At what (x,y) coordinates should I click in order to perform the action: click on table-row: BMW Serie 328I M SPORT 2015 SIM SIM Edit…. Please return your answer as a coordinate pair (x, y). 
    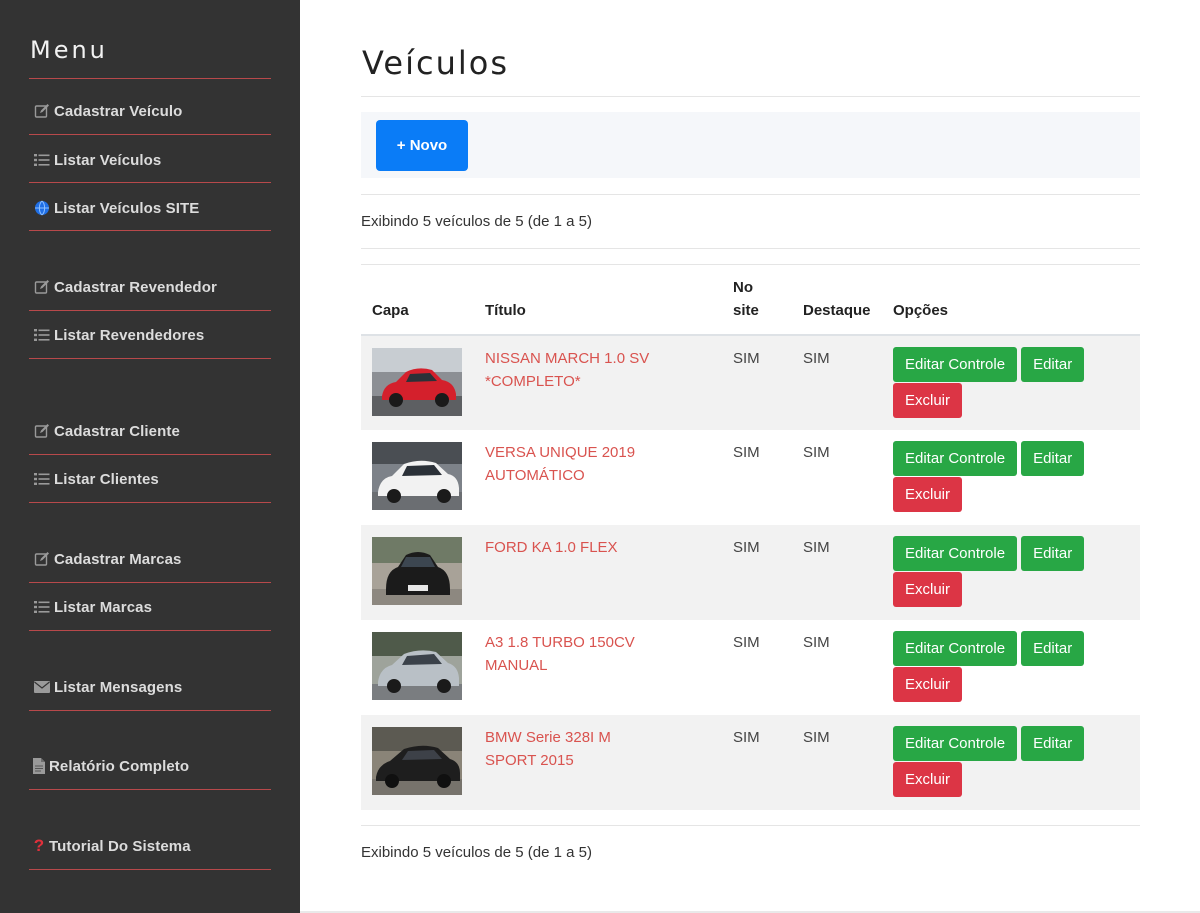
    Looking at the image, I should click on (750, 762).